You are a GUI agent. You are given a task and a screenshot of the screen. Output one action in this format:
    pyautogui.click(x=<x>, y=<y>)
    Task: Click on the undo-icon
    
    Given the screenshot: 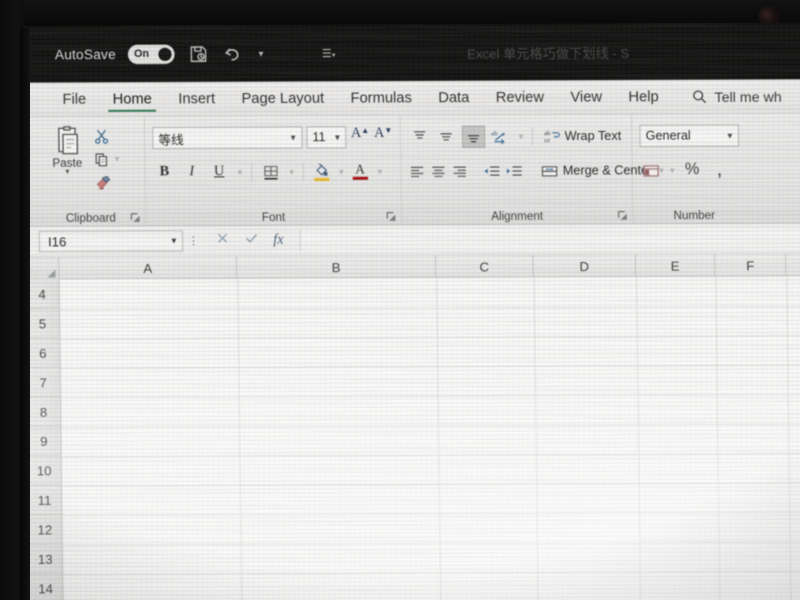 What is the action you would take?
    pyautogui.click(x=232, y=53)
    